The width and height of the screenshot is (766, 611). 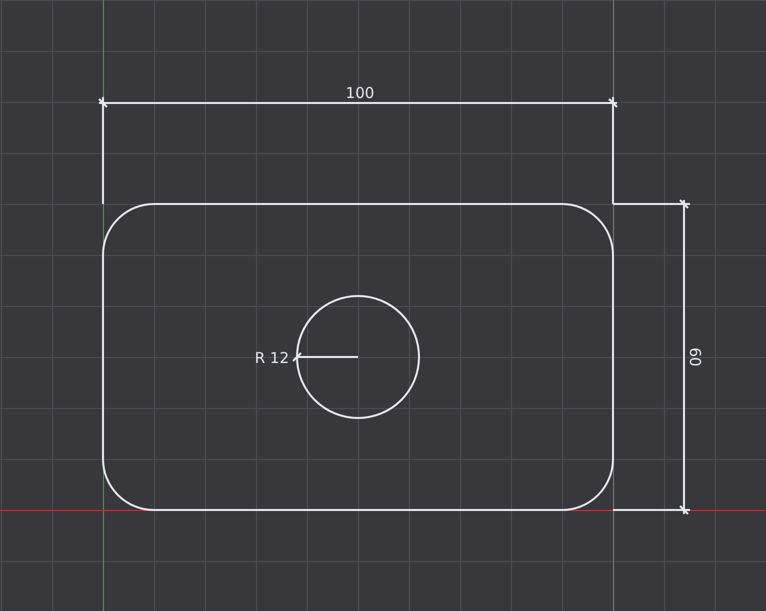 What do you see at coordinates (695, 357) in the screenshot?
I see `dimension-label: 60` at bounding box center [695, 357].